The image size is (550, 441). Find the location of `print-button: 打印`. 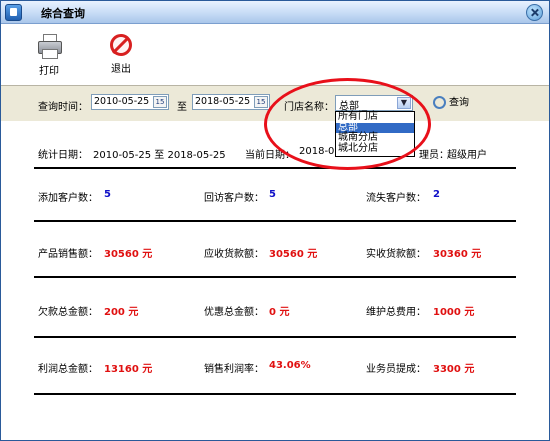

print-button: 打印 is located at coordinates (49, 55).